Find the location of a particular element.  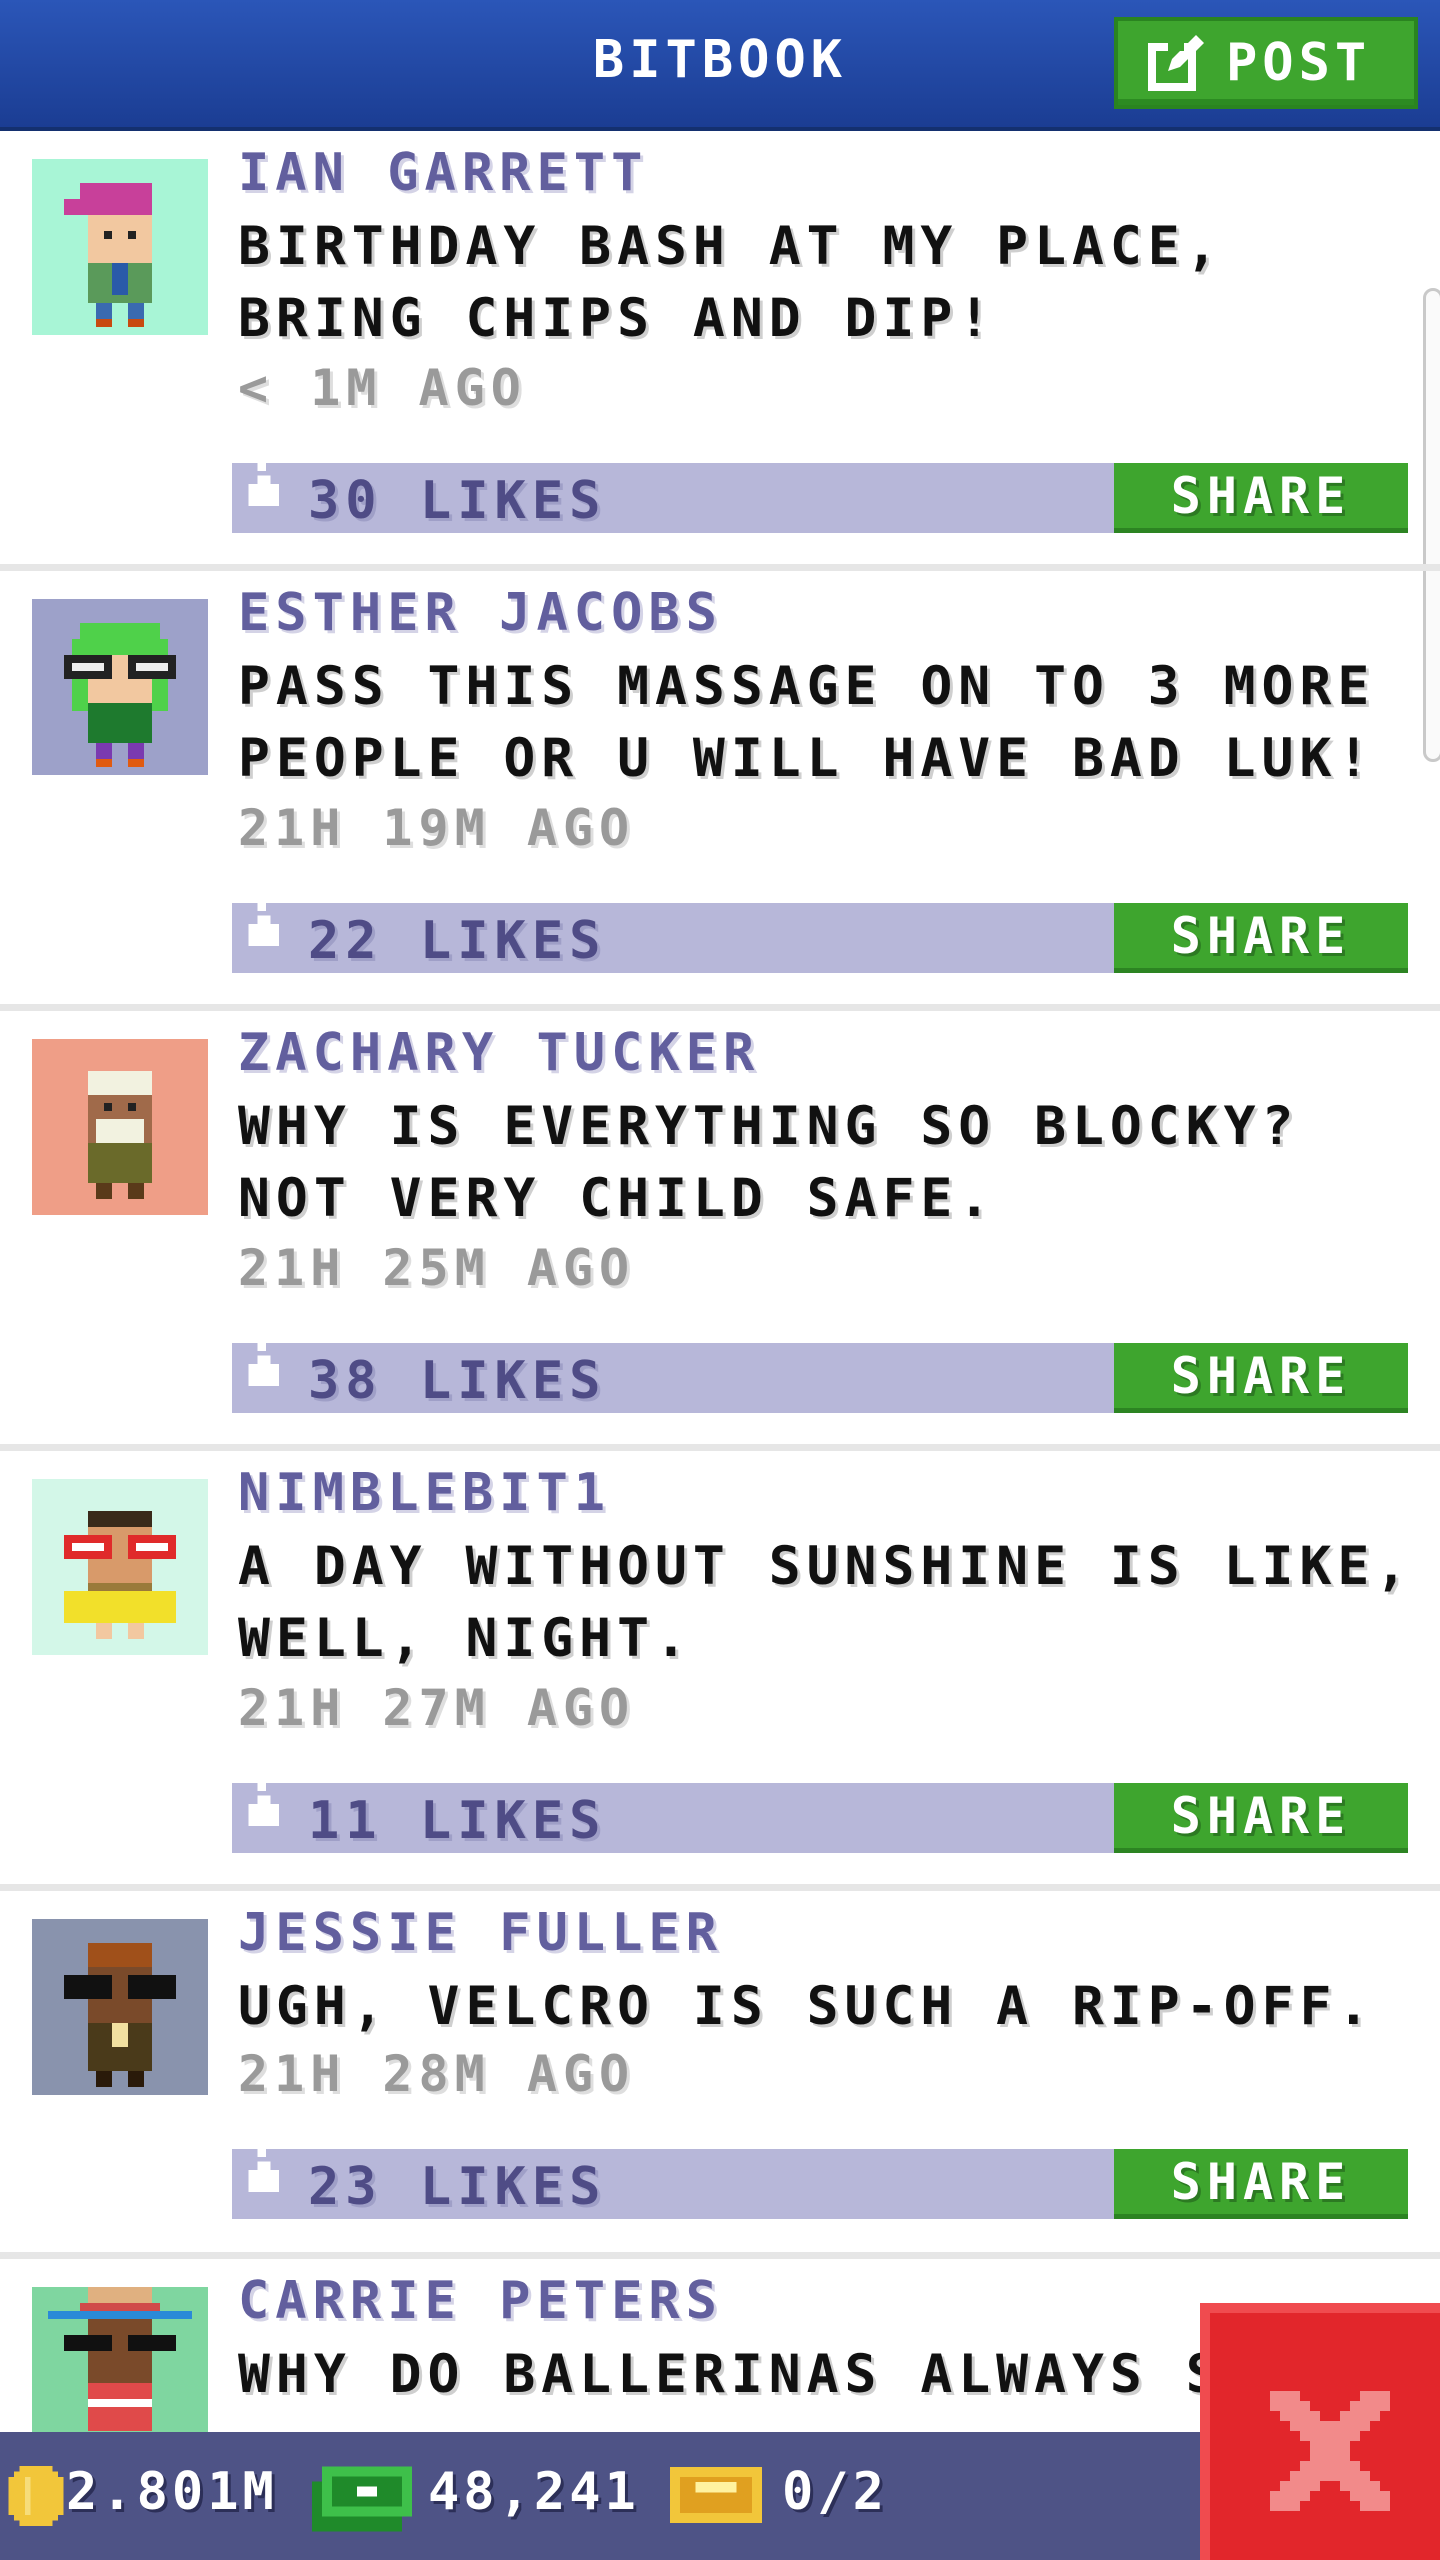

post-message: UGH, VELCRO IS SUCH A RIP-OFF. is located at coordinates (807, 2006).